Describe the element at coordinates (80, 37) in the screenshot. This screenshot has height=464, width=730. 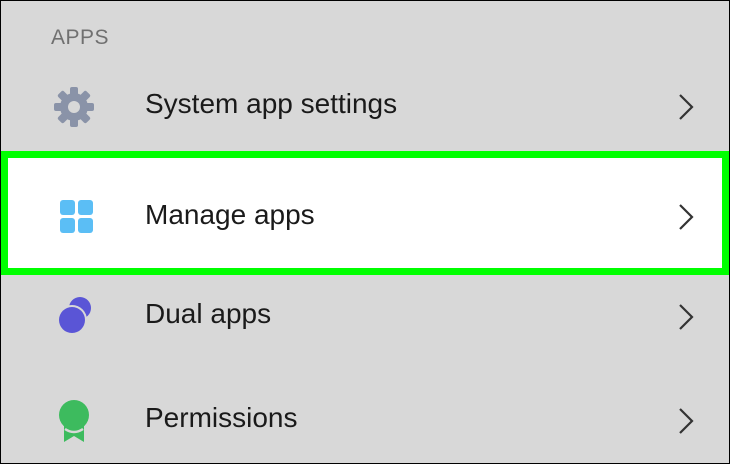
I see `section-header-apps: APPS` at that location.